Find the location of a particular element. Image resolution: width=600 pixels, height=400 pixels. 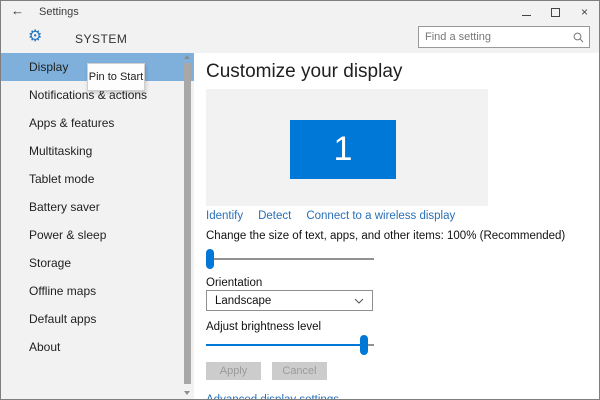

search-box is located at coordinates (504, 37).